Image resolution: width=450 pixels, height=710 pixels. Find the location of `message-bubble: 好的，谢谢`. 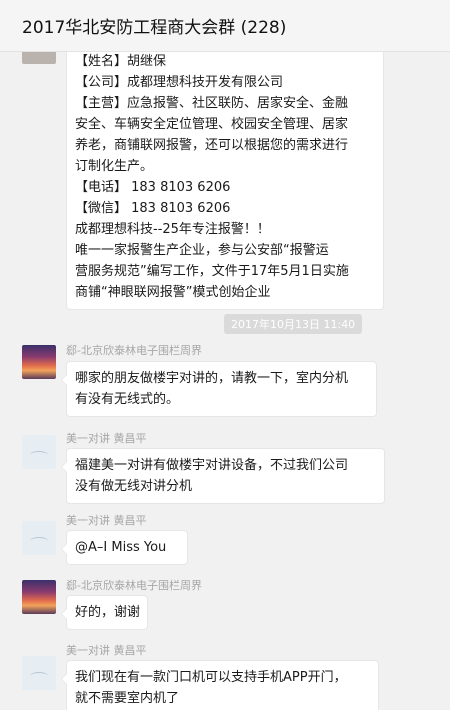

message-bubble: 好的，谢谢 is located at coordinates (104, 612).